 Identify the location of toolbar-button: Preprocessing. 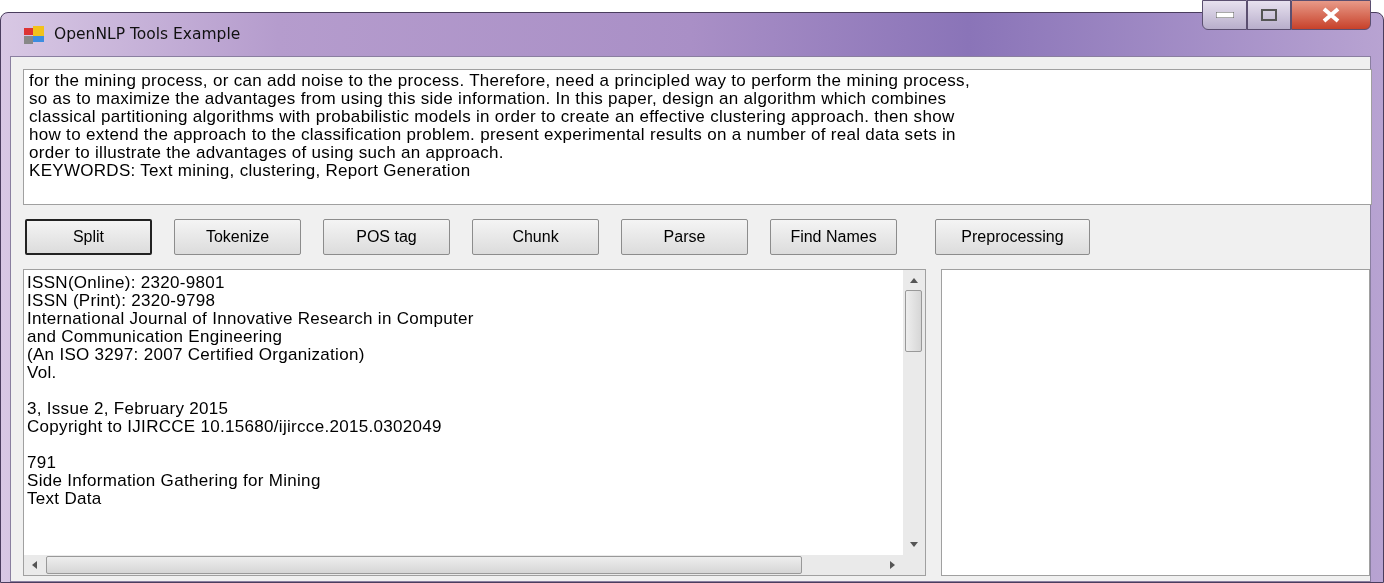
(1012, 237).